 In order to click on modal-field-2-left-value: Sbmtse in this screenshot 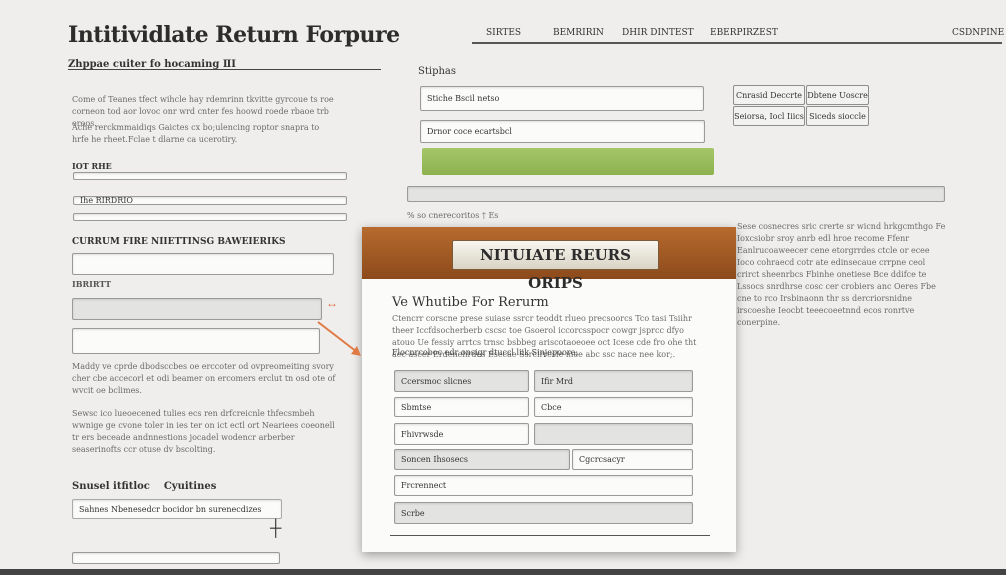, I will do `click(416, 407)`.